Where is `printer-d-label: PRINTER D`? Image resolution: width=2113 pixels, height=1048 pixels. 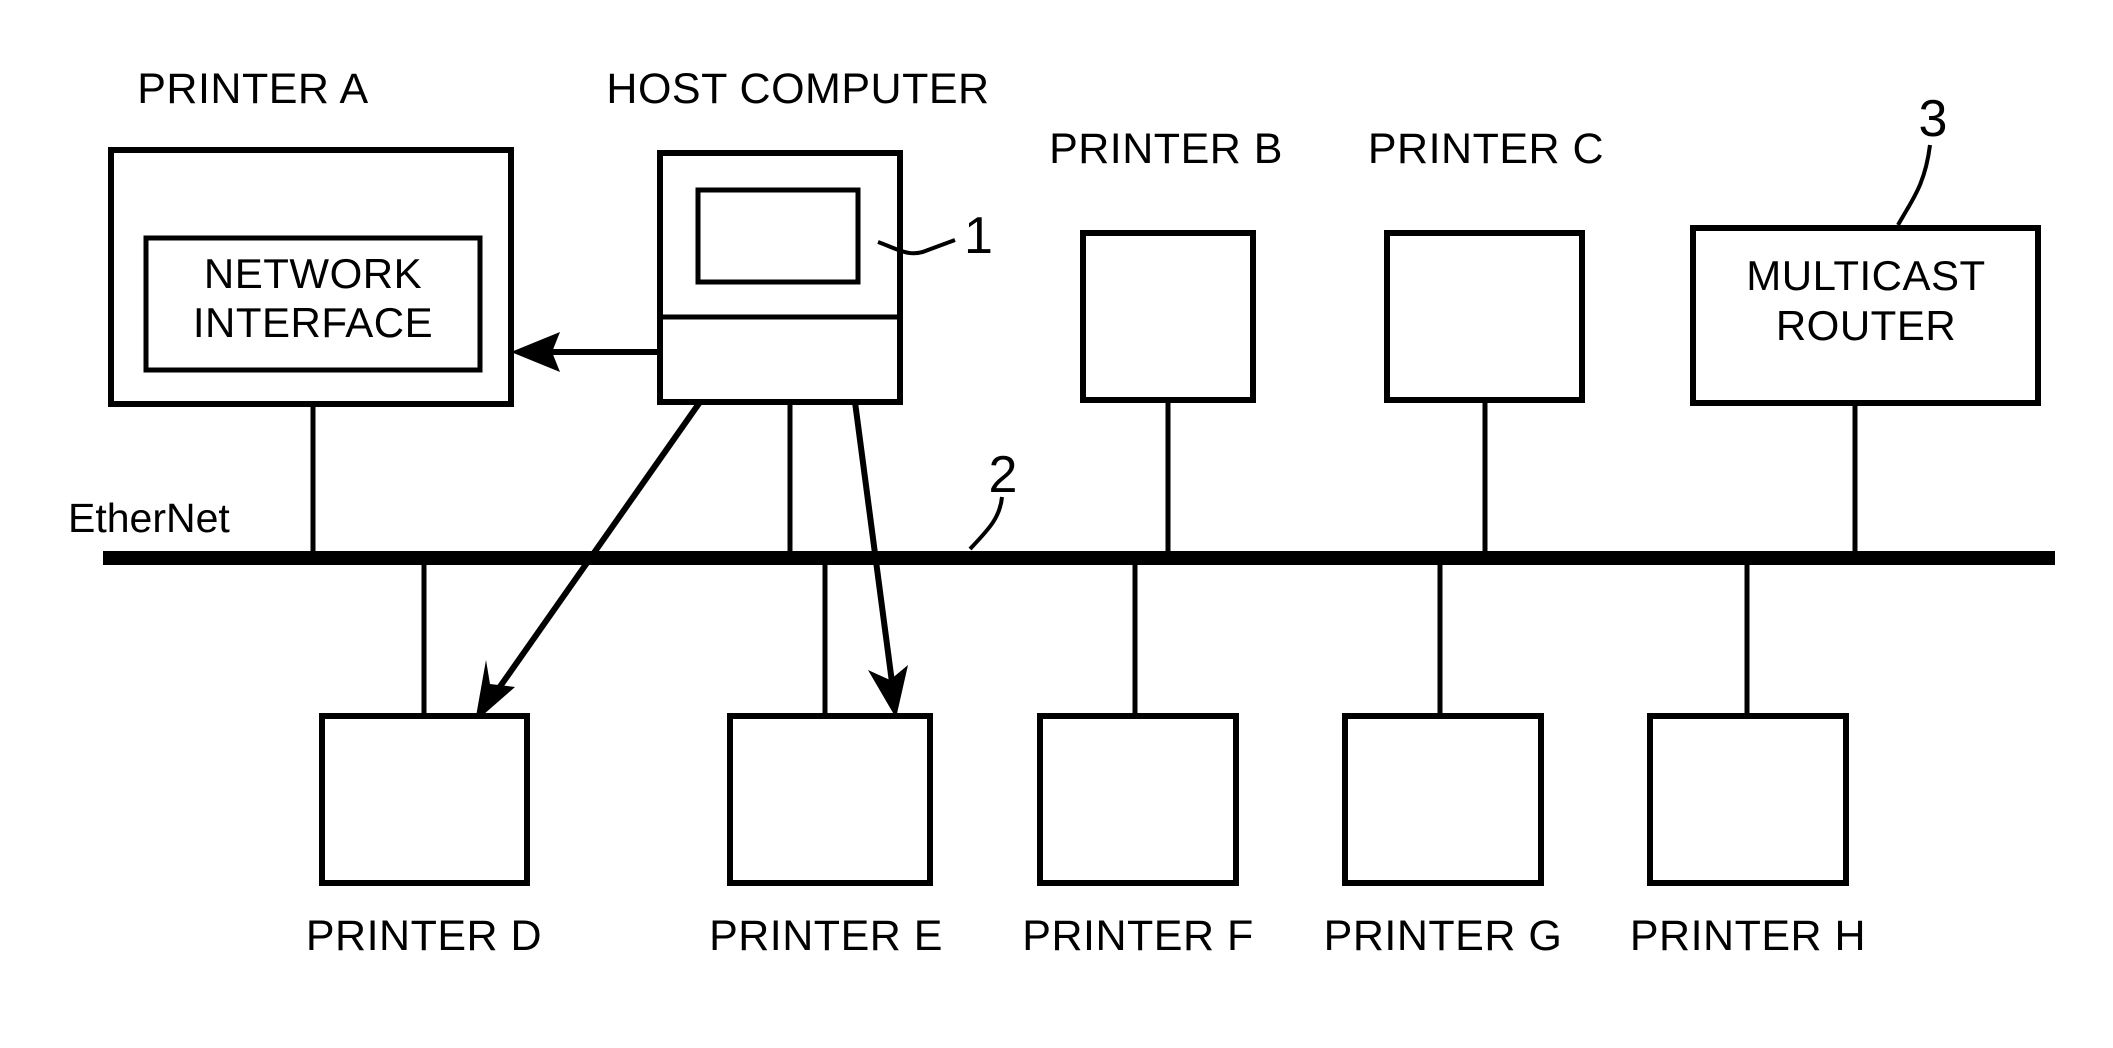 printer-d-label: PRINTER D is located at coordinates (424, 936).